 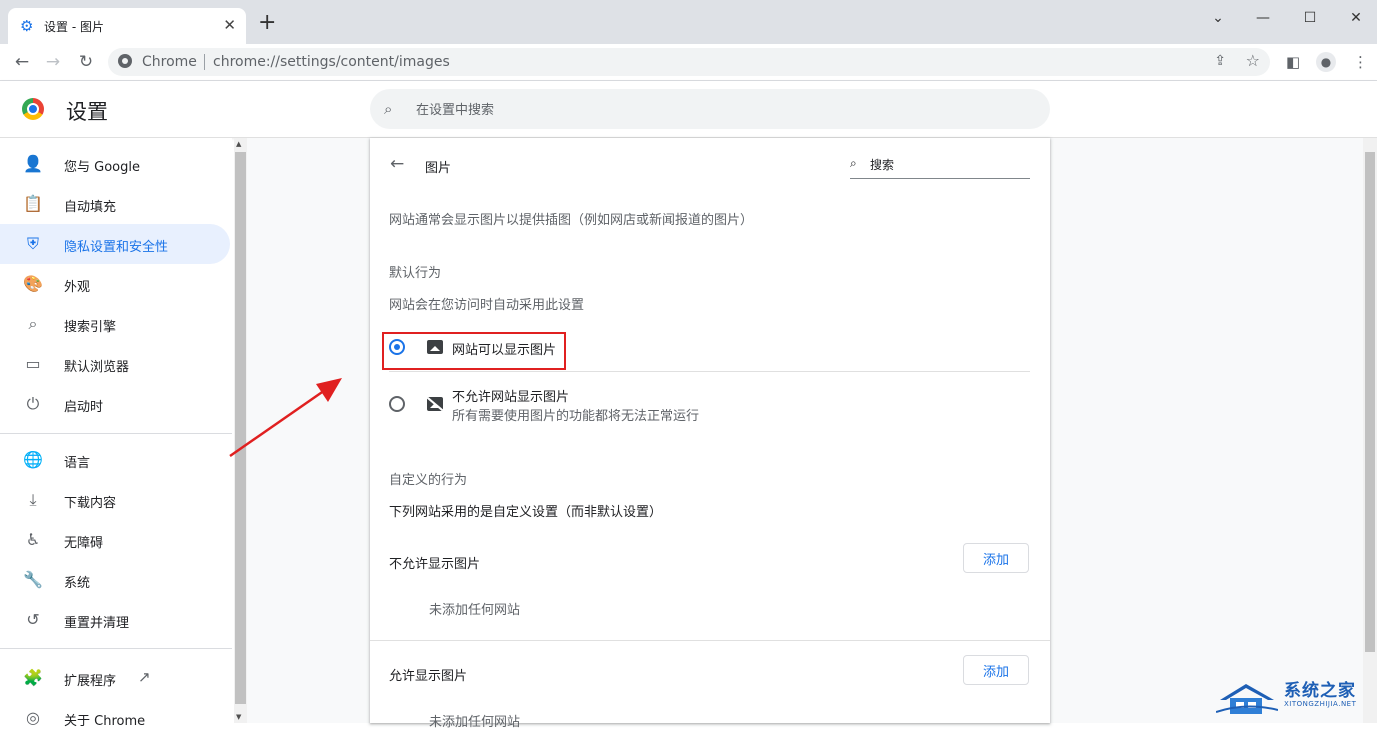 What do you see at coordinates (127, 26) in the screenshot?
I see `tab-settings-images: ⚙ 设置 - 图片 ✕` at bounding box center [127, 26].